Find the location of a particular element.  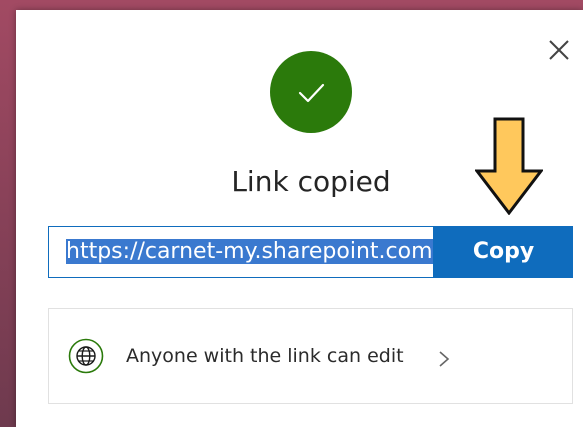

down-arrow-annotation is located at coordinates (509, 166).